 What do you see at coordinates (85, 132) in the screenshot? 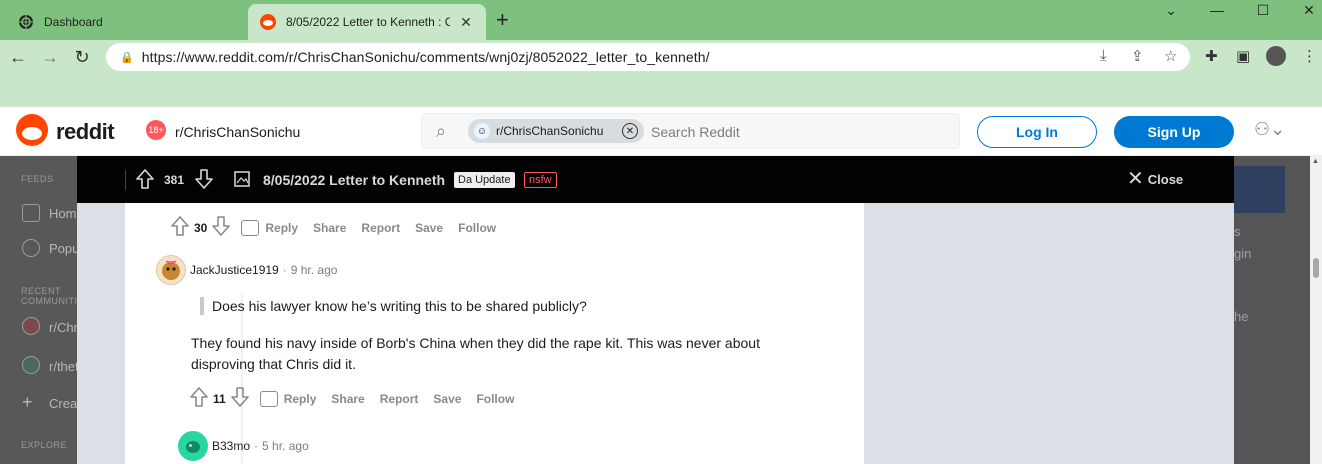
I see `reddit-wordmark: reddit` at bounding box center [85, 132].